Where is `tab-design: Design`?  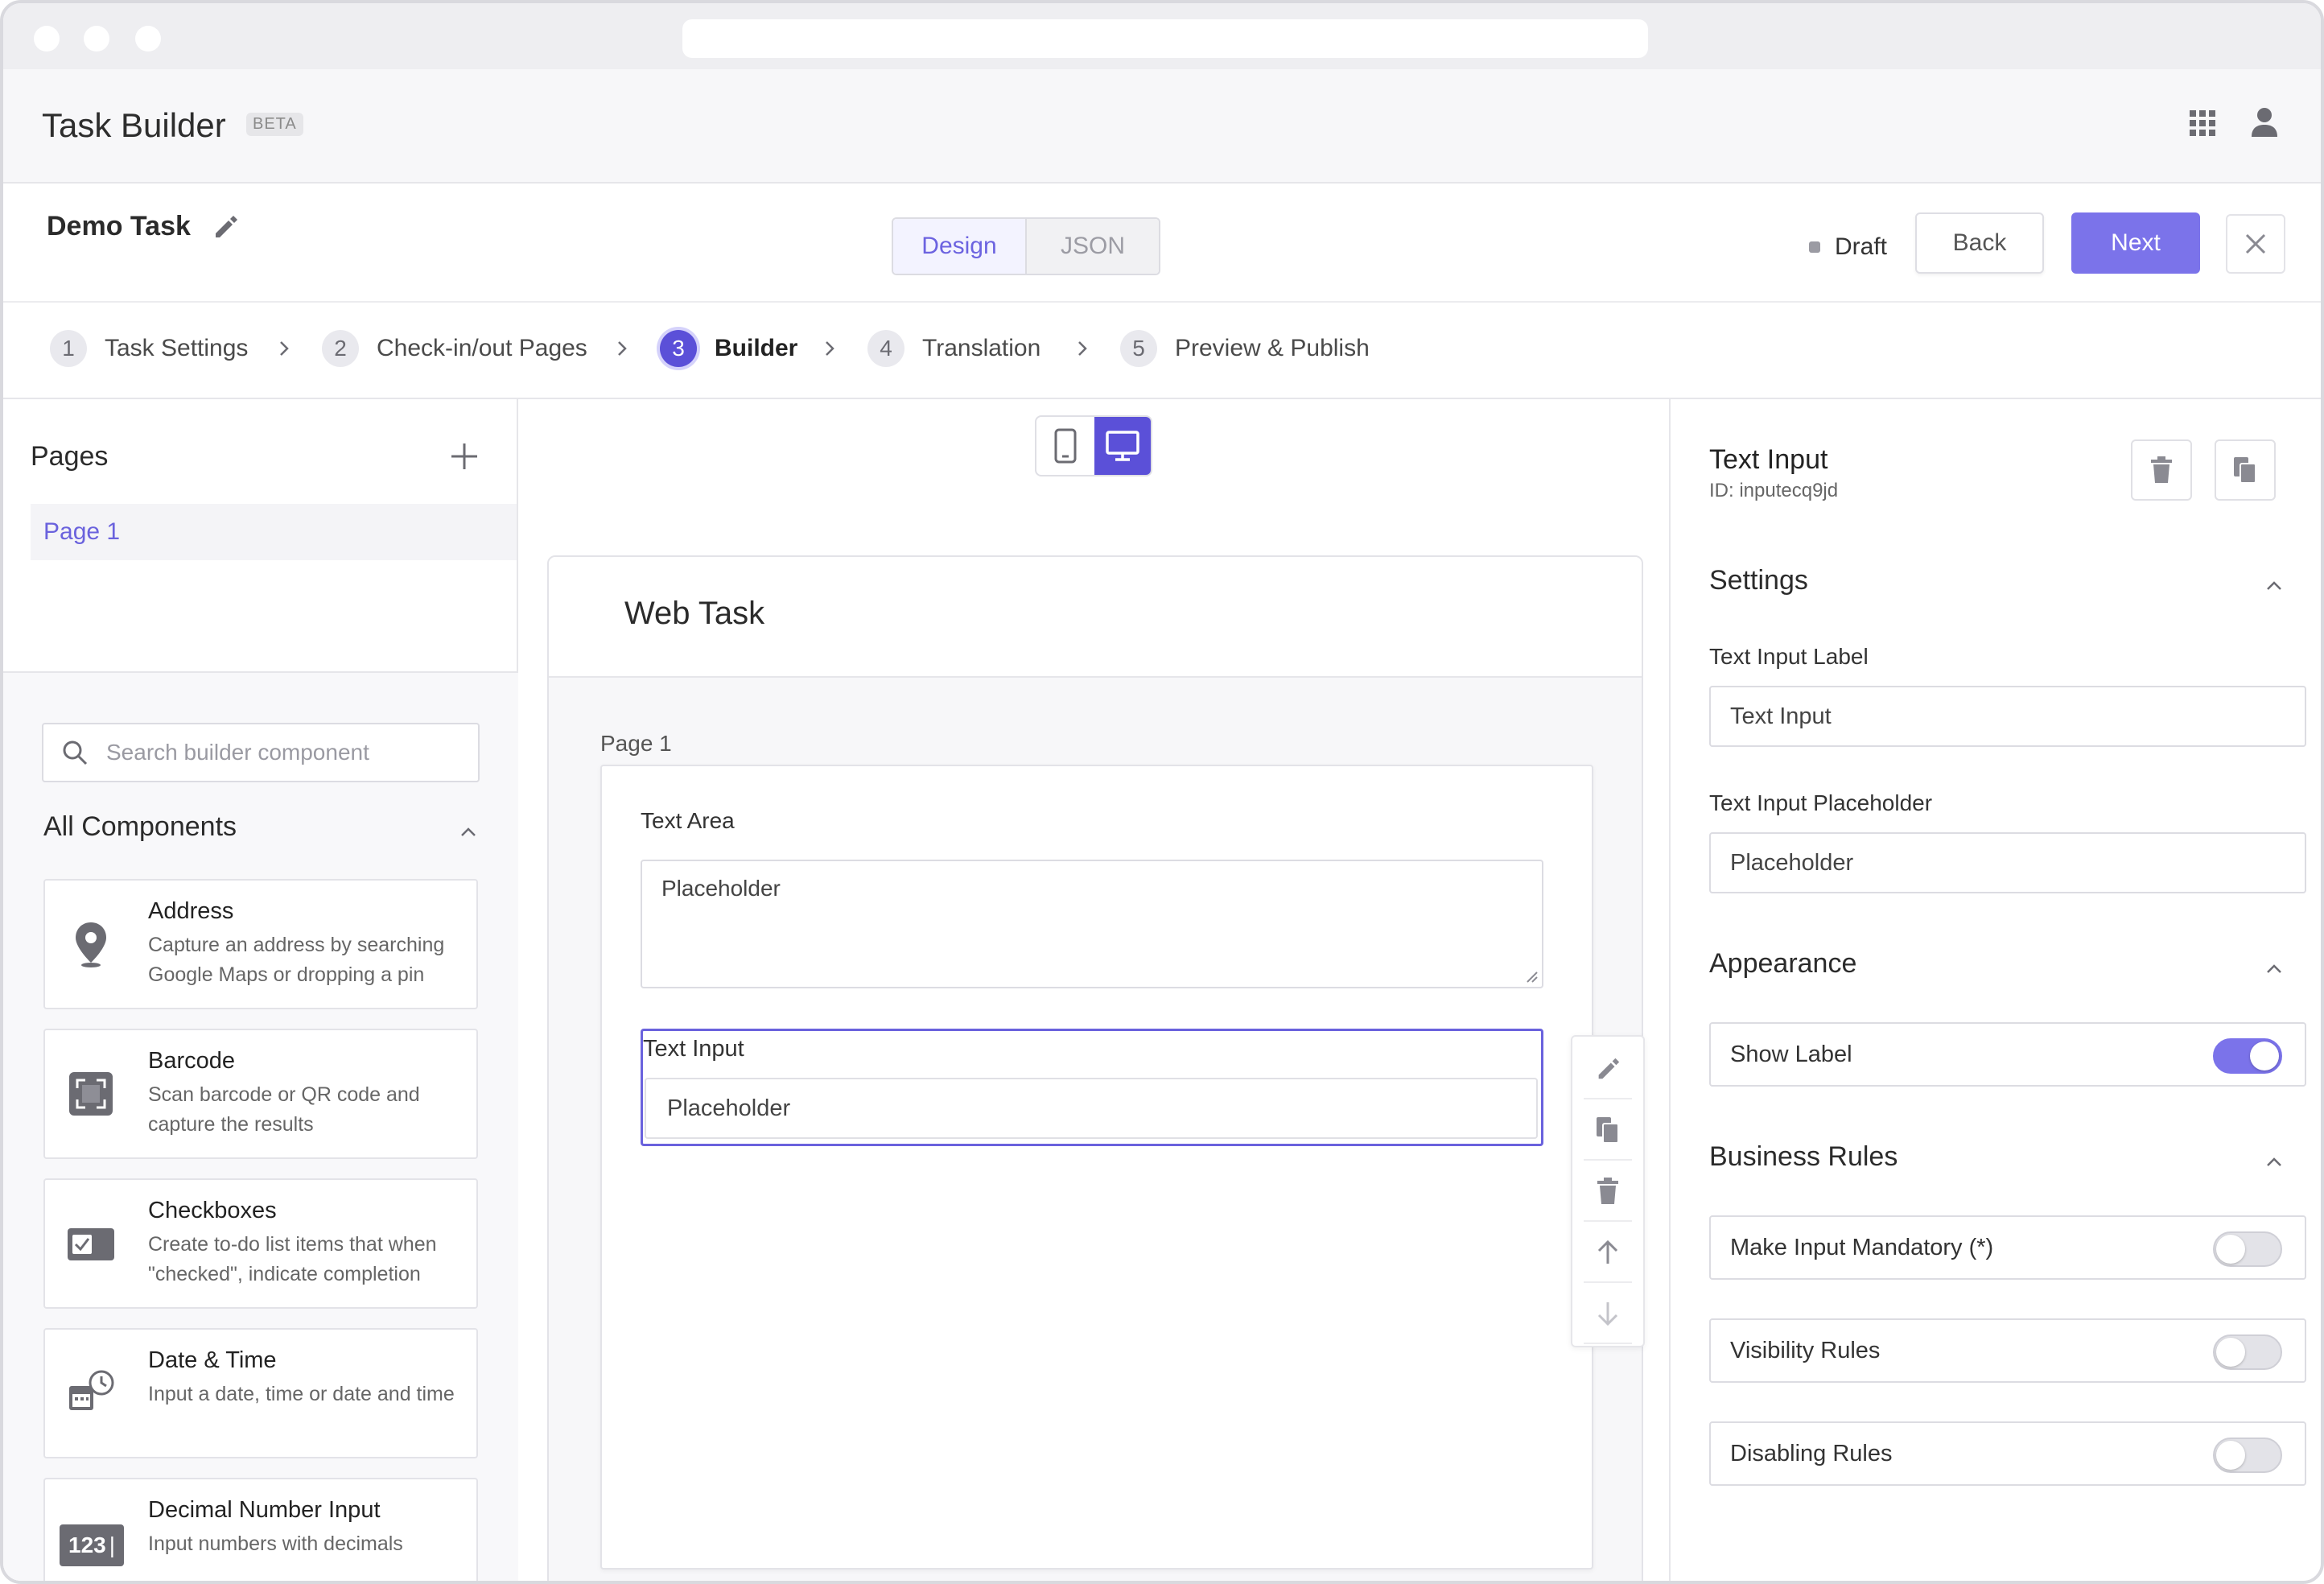 tab-design: Design is located at coordinates (960, 246).